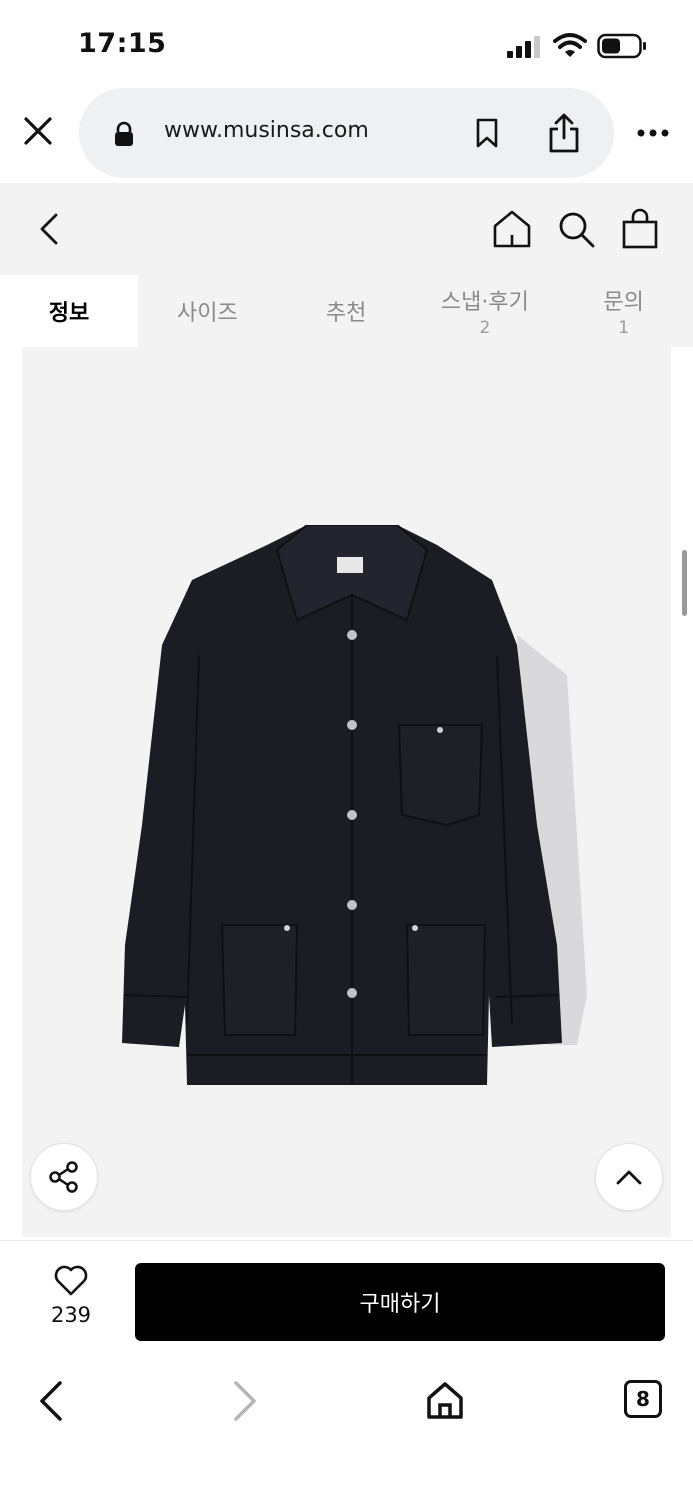 This screenshot has height=1500, width=693. Describe the element at coordinates (38, 131) in the screenshot. I see `close-icon` at that location.